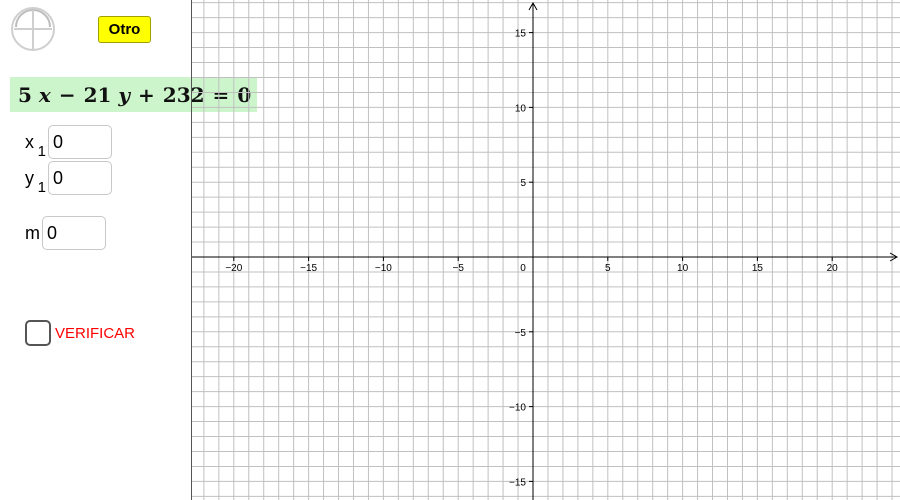  Describe the element at coordinates (308, 268) in the screenshot. I see `x-tick-label: −15` at that location.